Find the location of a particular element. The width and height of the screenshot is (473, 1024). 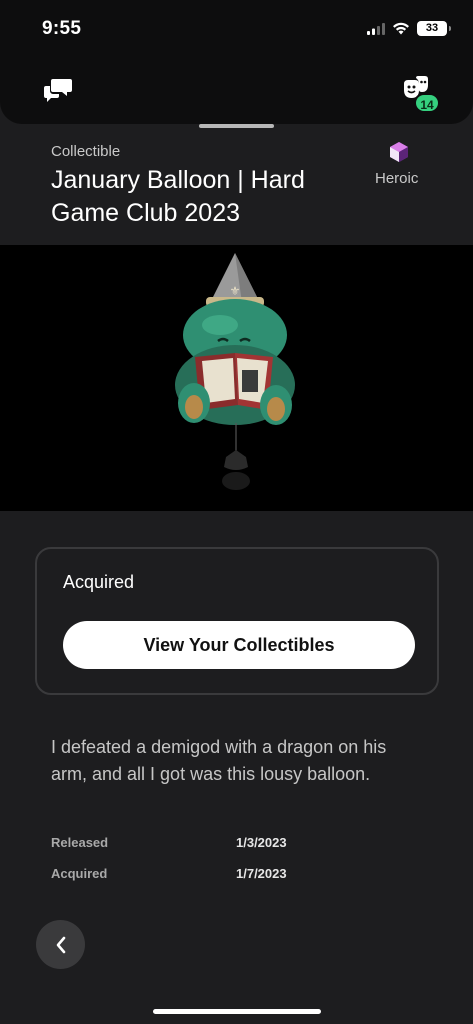

back-button is located at coordinates (60, 944).